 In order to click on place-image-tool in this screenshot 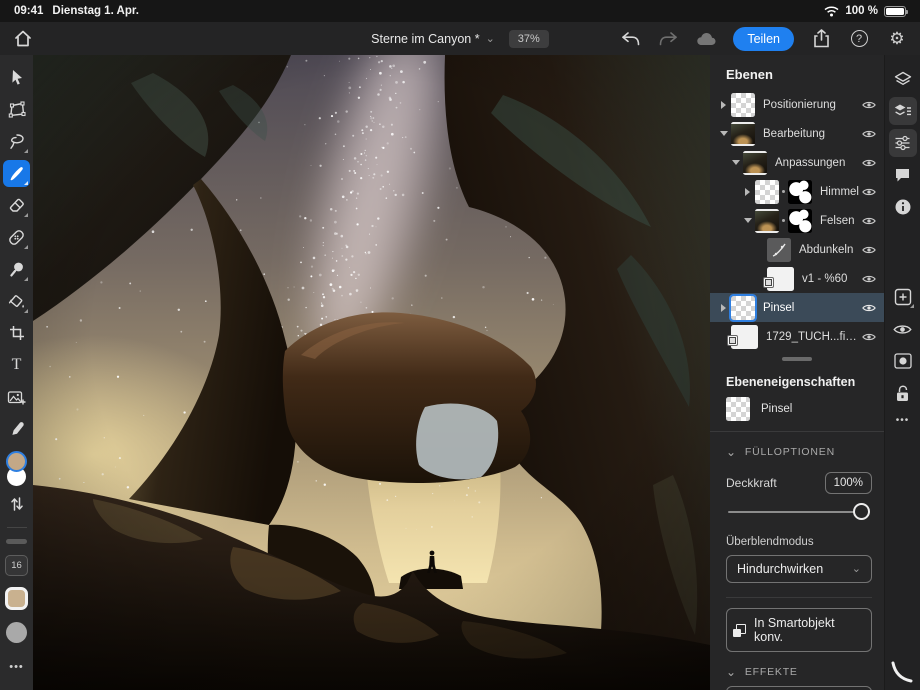, I will do `click(16, 397)`.